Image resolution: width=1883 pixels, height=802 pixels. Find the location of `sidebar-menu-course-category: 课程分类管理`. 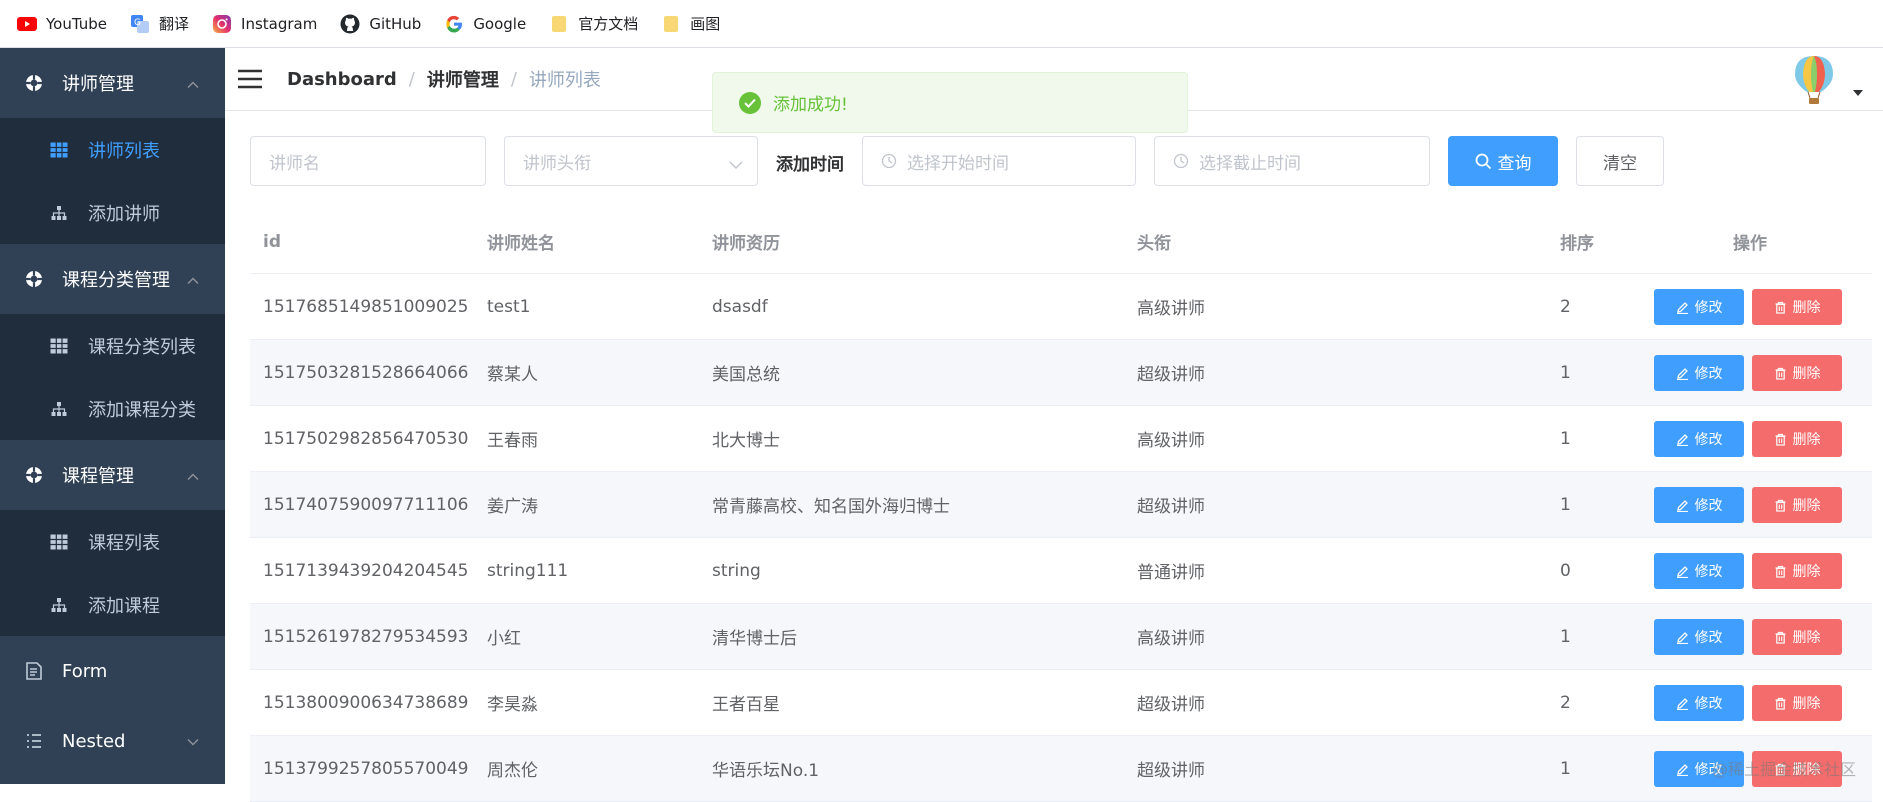

sidebar-menu-course-category: 课程分类管理 is located at coordinates (112, 279).